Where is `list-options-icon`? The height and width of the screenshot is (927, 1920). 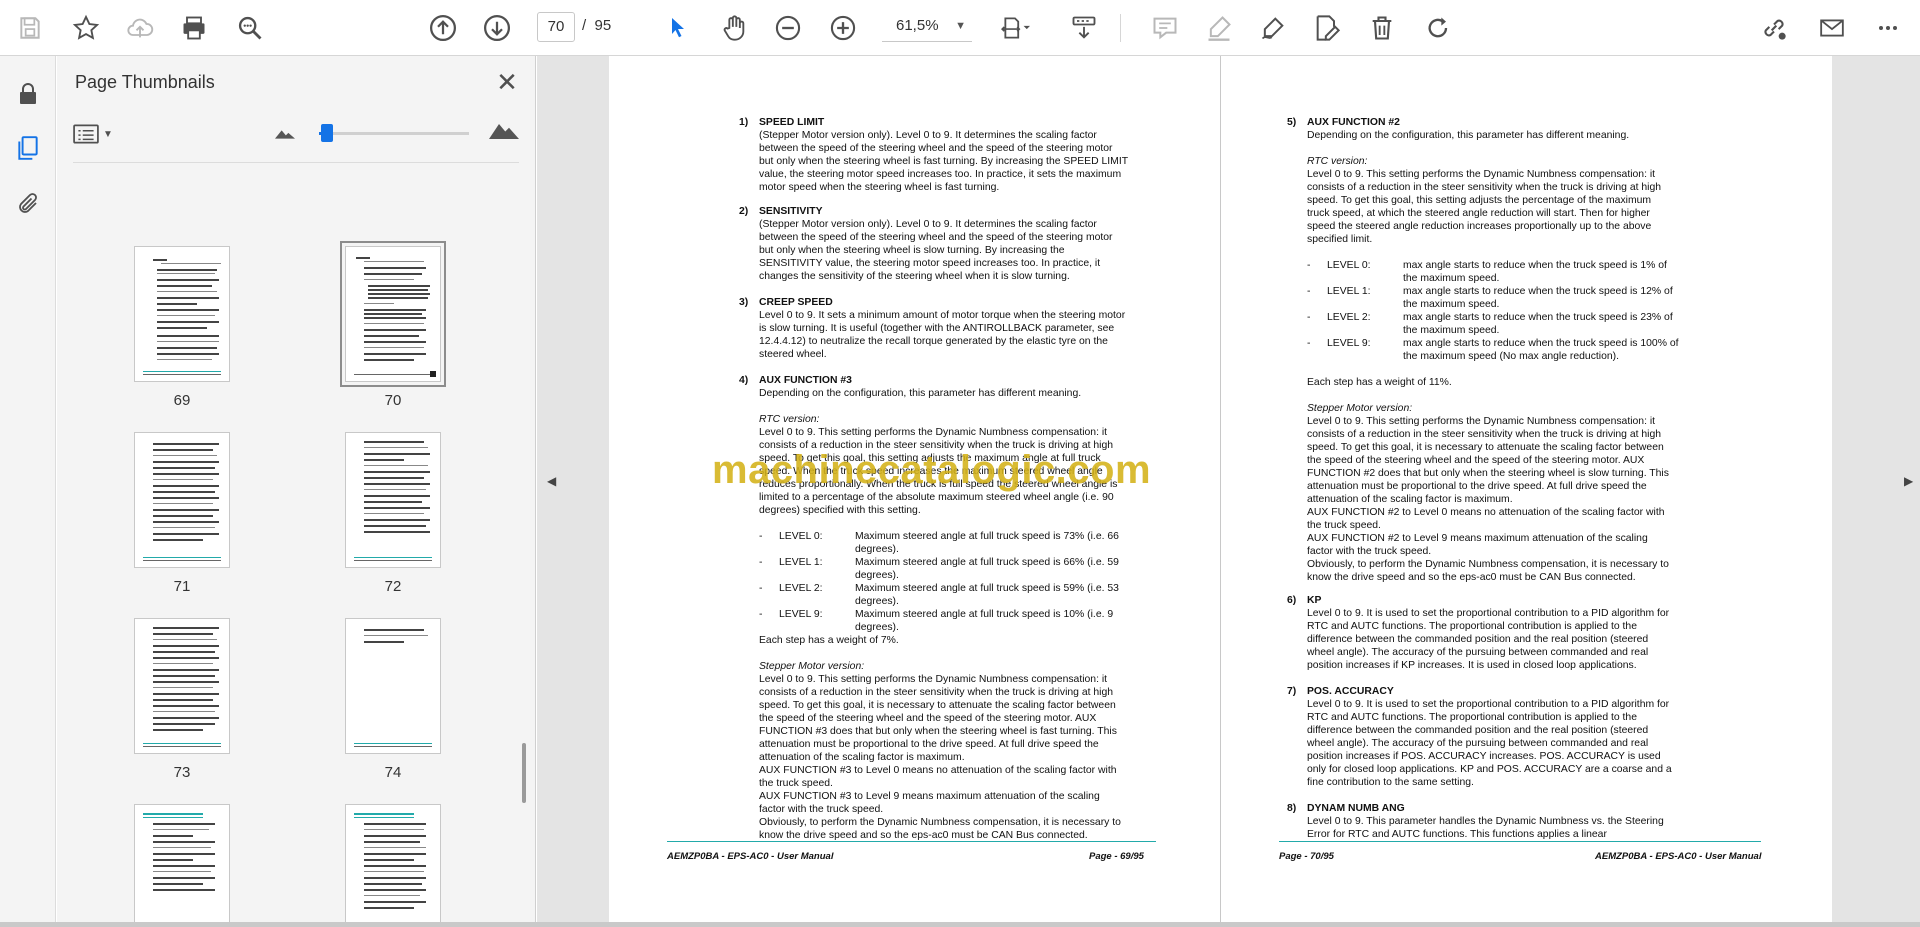
list-options-icon is located at coordinates (86, 134).